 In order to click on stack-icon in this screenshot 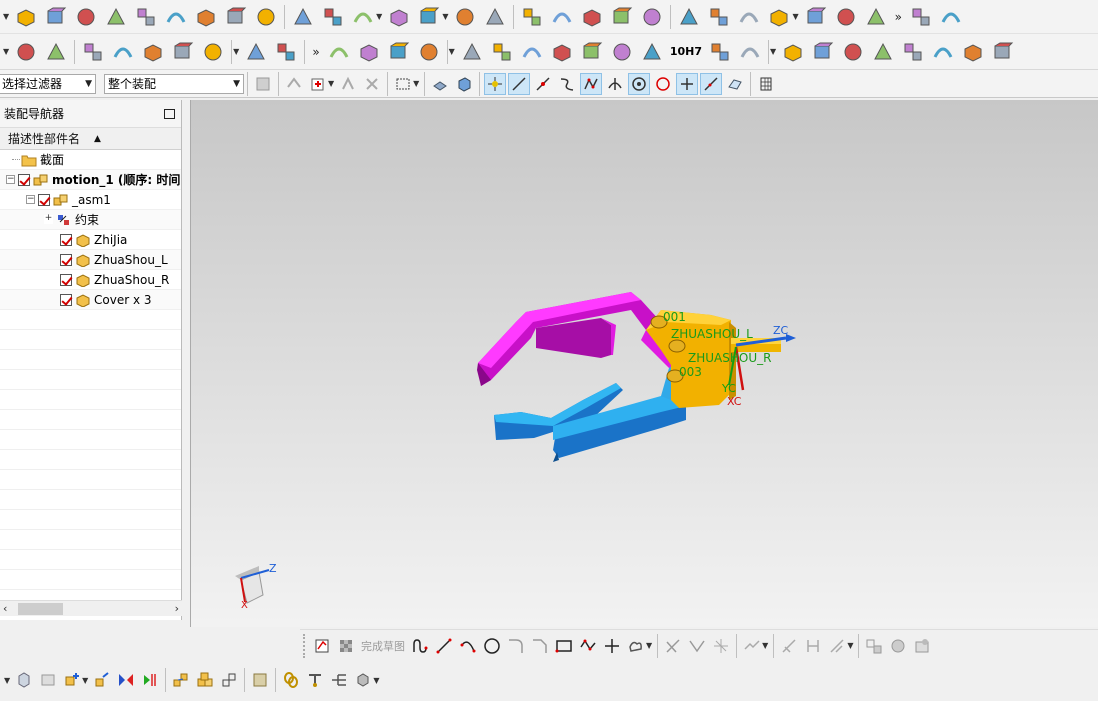, I will do `click(56, 52)`.